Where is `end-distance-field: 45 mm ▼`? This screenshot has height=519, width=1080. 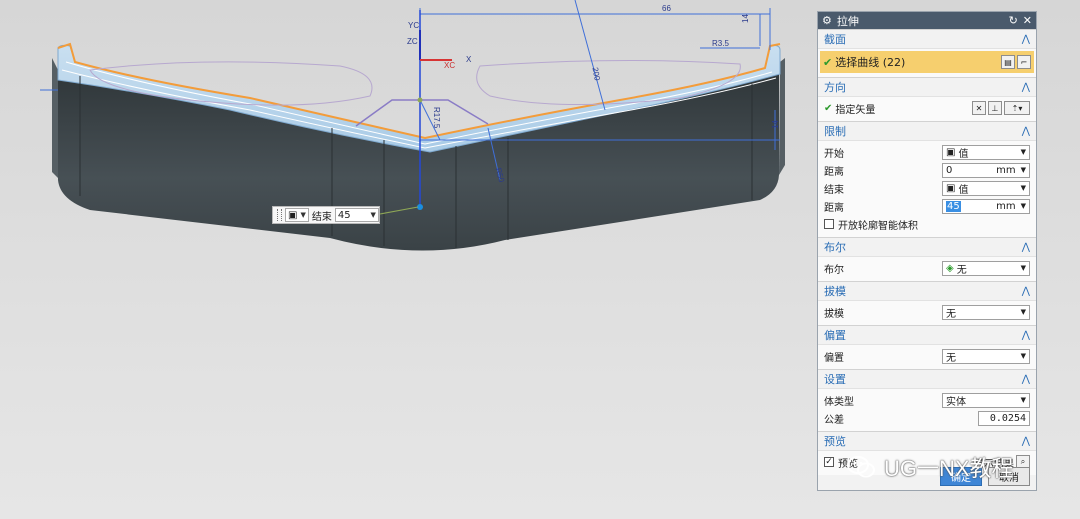
end-distance-field: 45 mm ▼ is located at coordinates (986, 206).